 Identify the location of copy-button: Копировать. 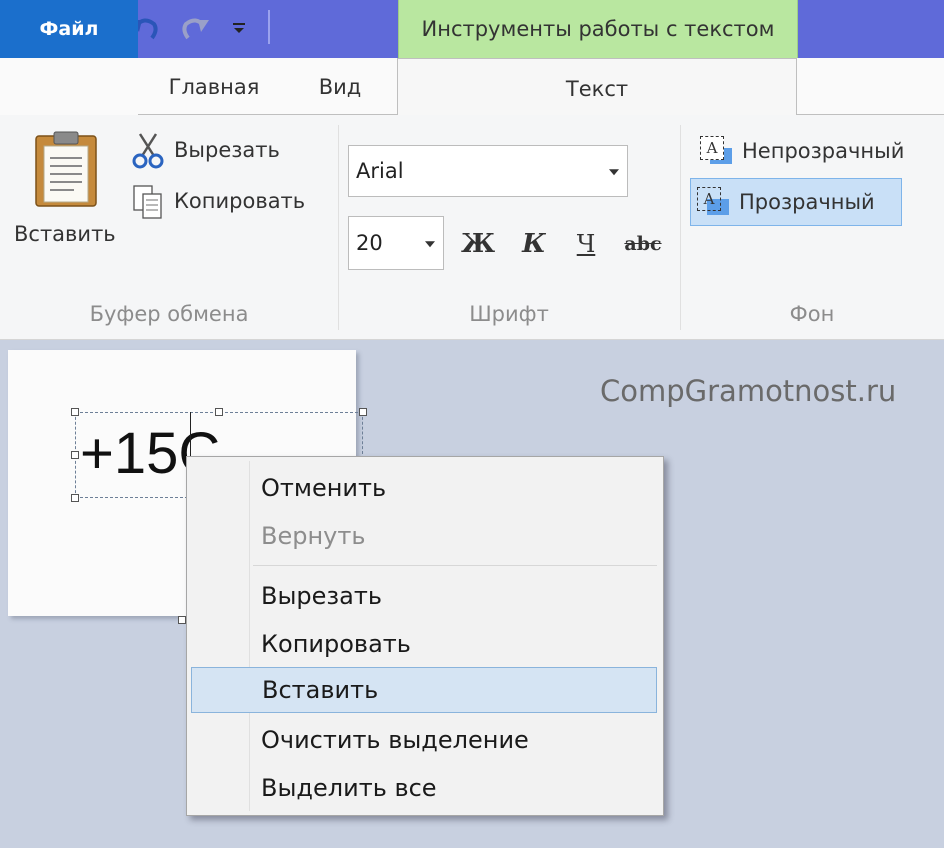
(239, 201).